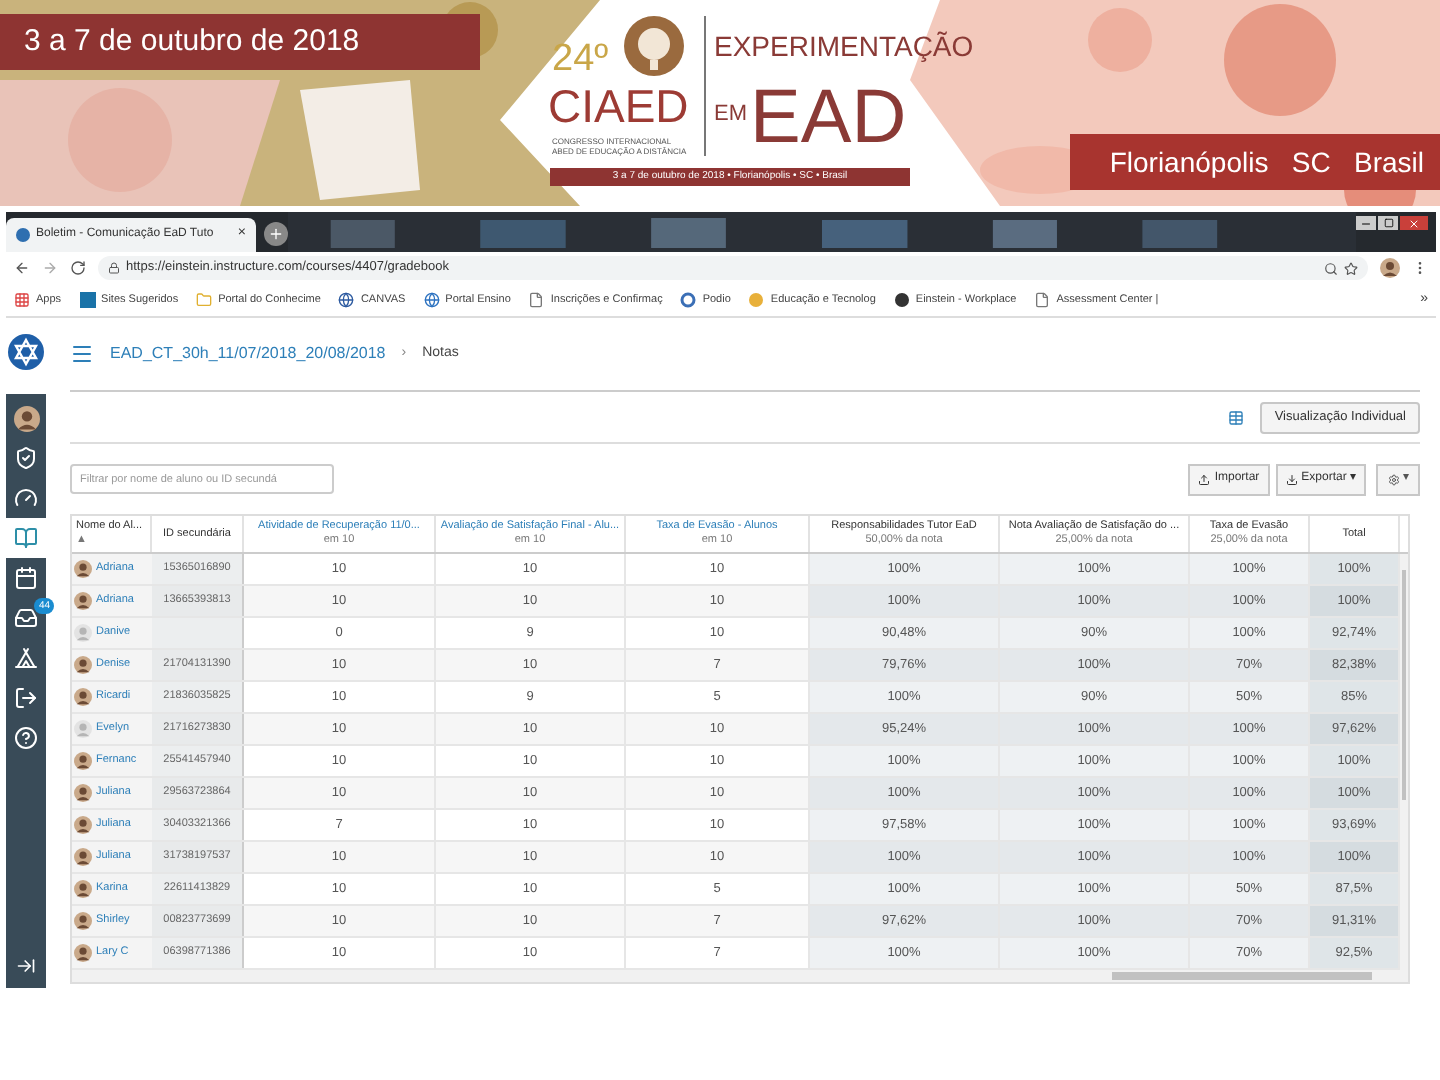 This screenshot has height=1080, width=1440. What do you see at coordinates (240, 42) in the screenshot?
I see `date-band: 3 a 7 de outubro de 2018` at bounding box center [240, 42].